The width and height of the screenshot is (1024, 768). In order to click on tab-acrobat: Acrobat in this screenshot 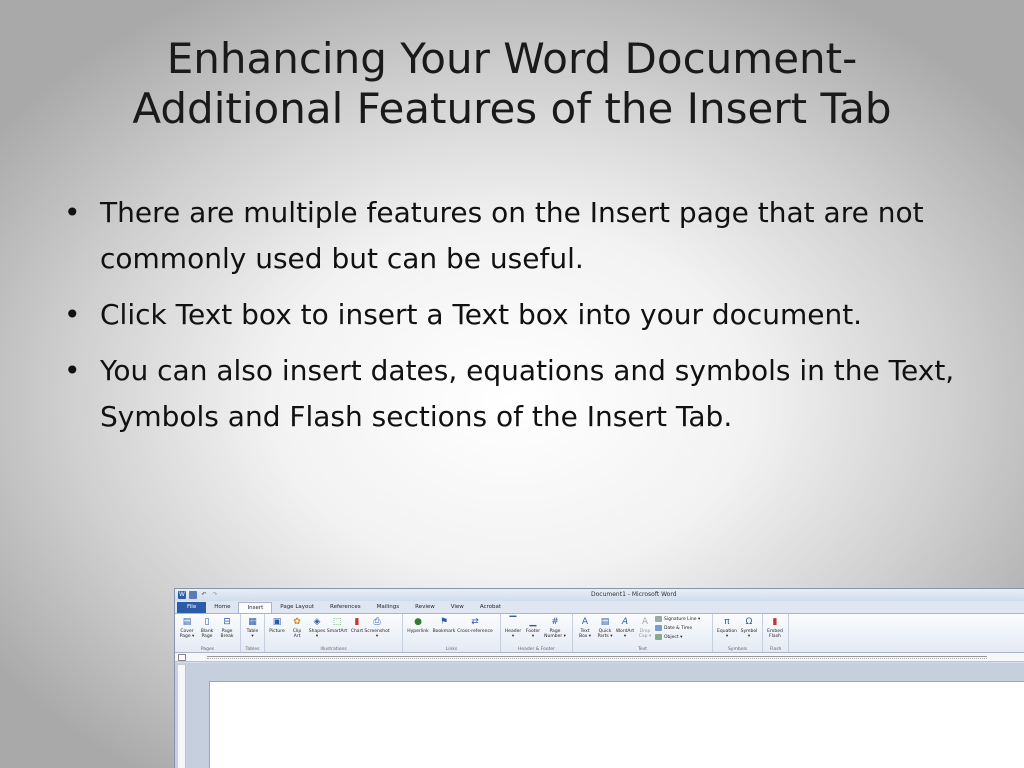, I will do `click(490, 607)`.